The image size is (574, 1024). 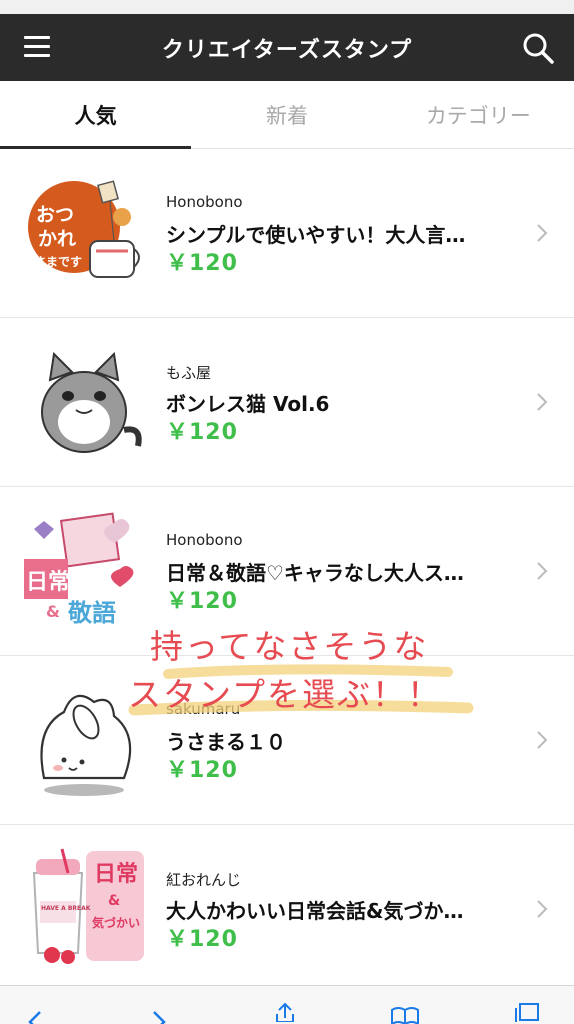 What do you see at coordinates (66, 908) in the screenshot?
I see `thumbnail-text-have-a-break: HAVE A BREAK` at bounding box center [66, 908].